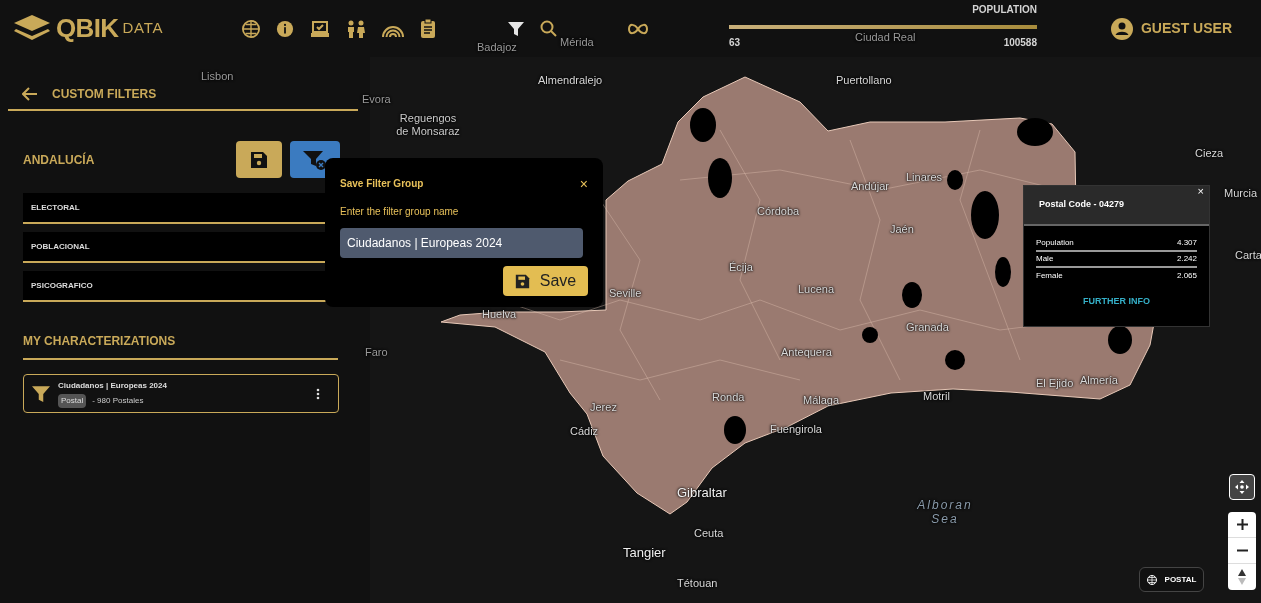 The width and height of the screenshot is (1261, 603). I want to click on place-label: El Ejido, so click(1055, 383).